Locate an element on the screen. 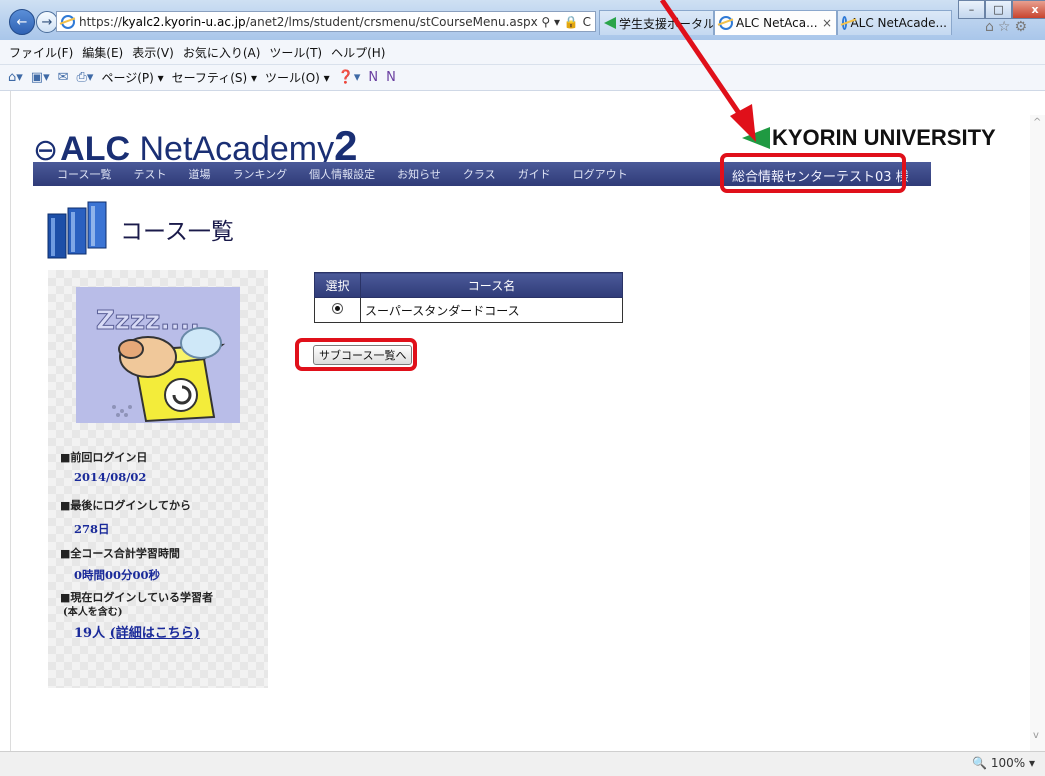 The height and width of the screenshot is (776, 1045). table-header-row: 選択 コース名 is located at coordinates (468, 285).